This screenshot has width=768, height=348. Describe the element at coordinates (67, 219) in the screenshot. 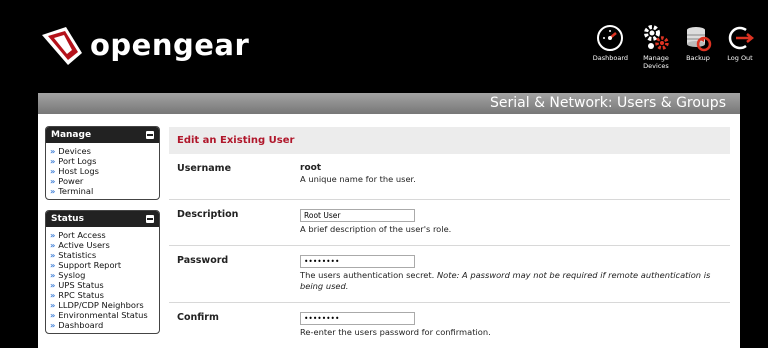

I see `status-menu-title: Status` at that location.